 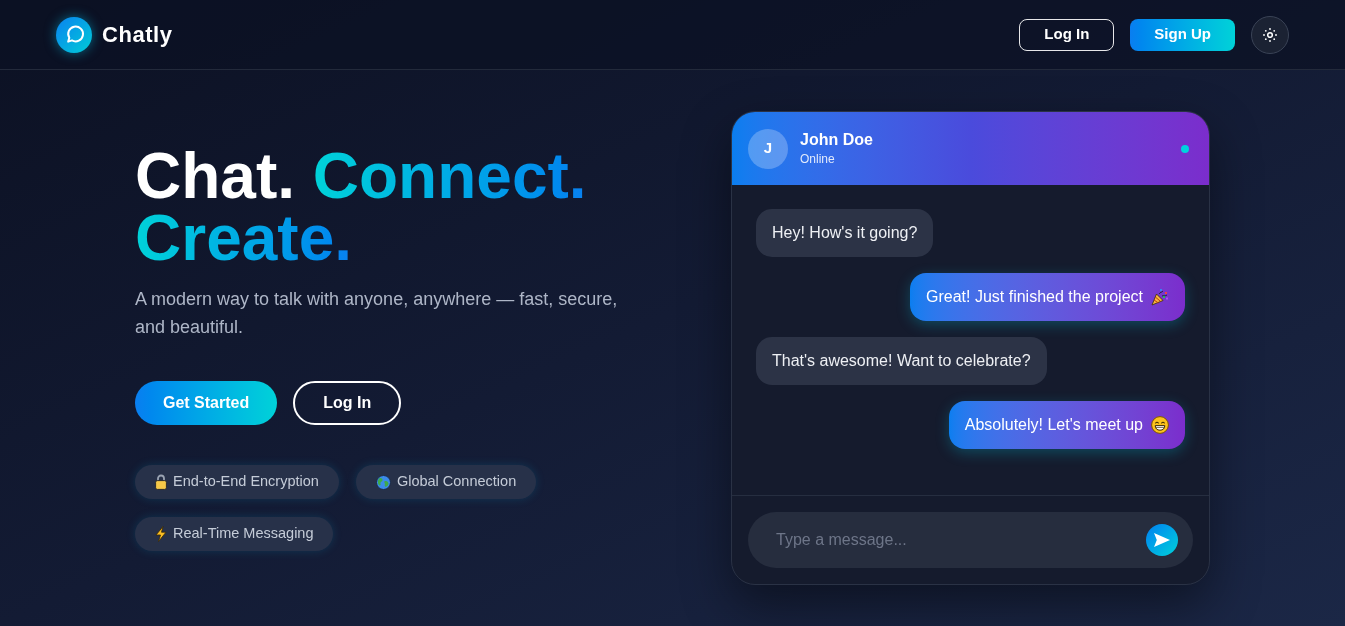 What do you see at coordinates (836, 139) in the screenshot?
I see `contact-name: John Doe` at bounding box center [836, 139].